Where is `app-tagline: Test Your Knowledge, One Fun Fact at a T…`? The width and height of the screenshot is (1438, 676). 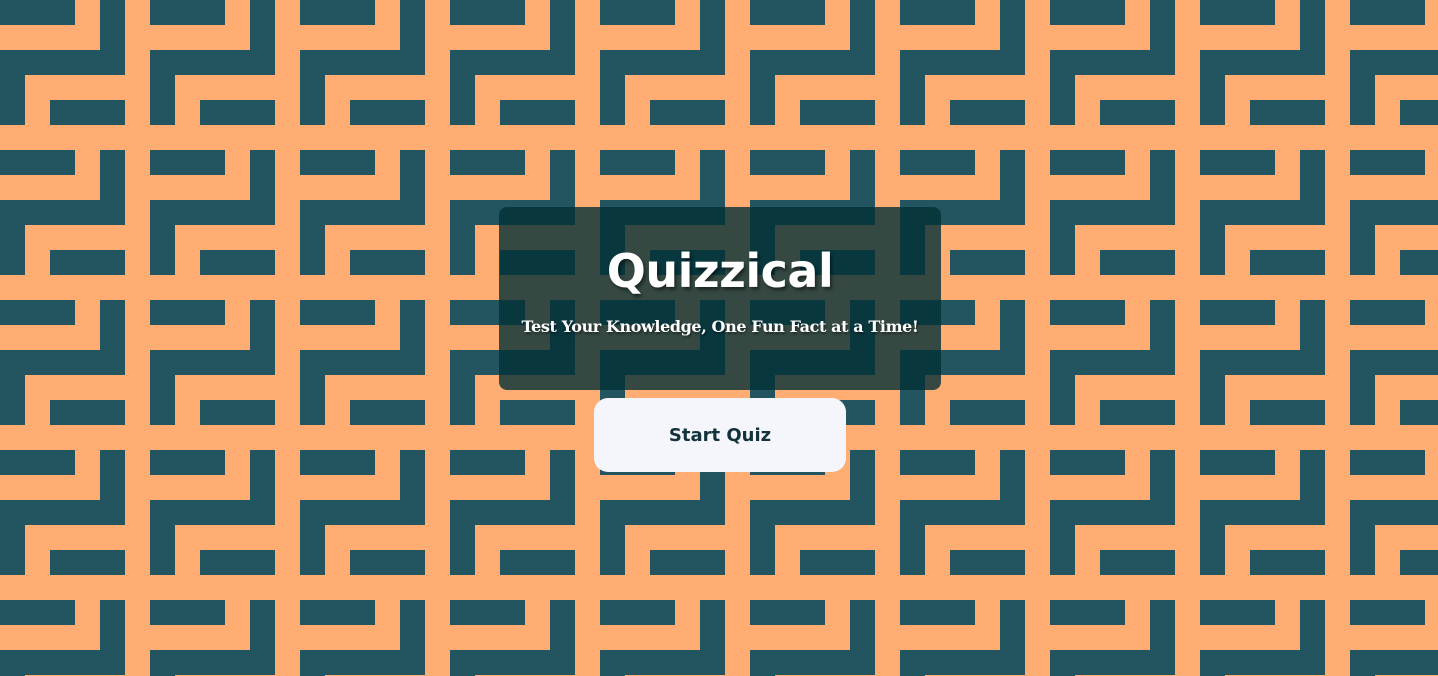 app-tagline: Test Your Knowledge, One Fun Fact at a T… is located at coordinates (720, 326).